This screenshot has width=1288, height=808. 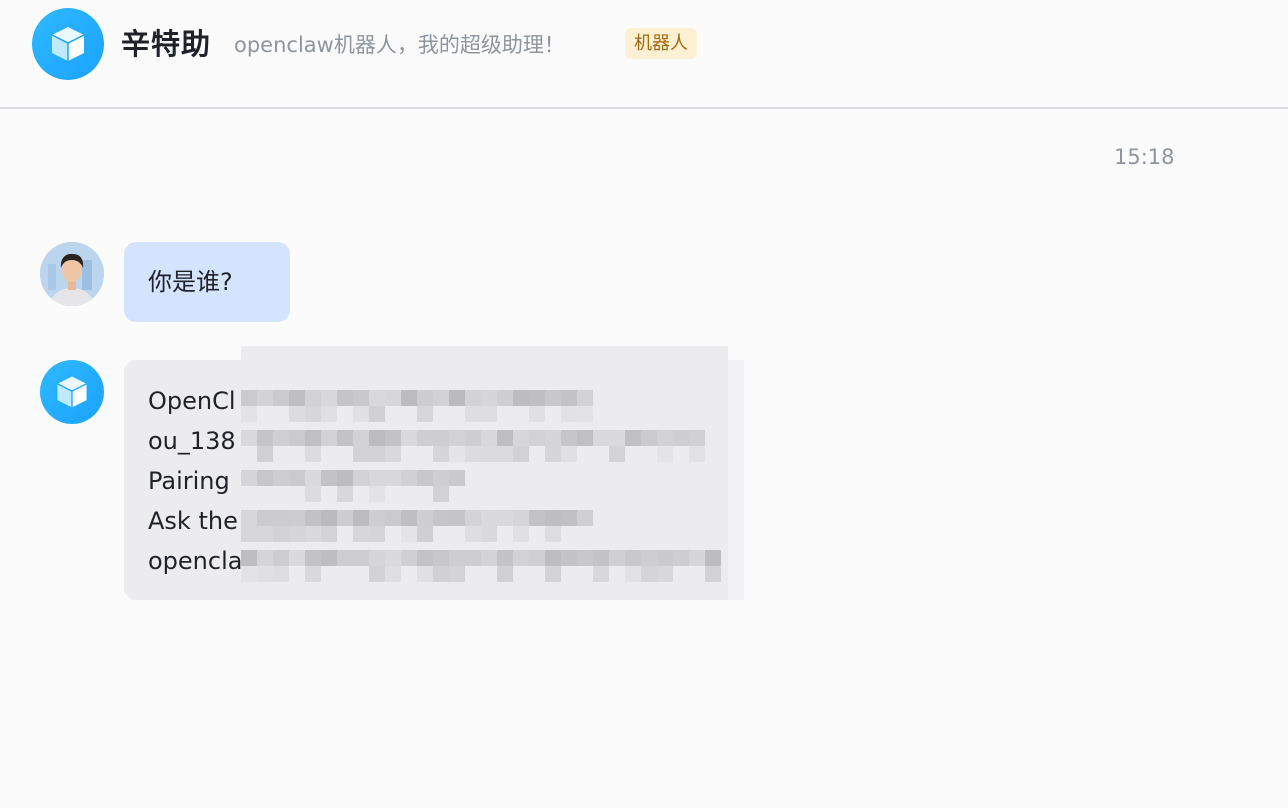 What do you see at coordinates (72, 274) in the screenshot?
I see `user-avatar` at bounding box center [72, 274].